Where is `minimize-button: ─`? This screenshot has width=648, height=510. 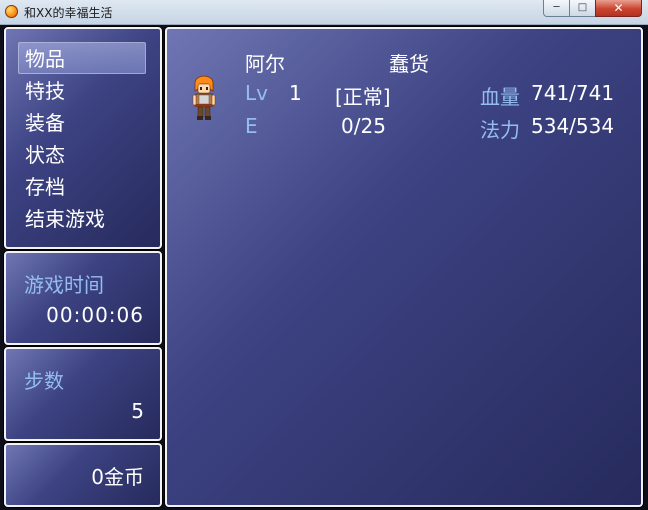
minimize-button: ─ is located at coordinates (556, 8).